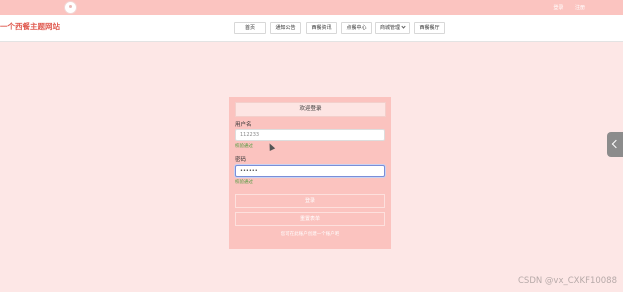 This screenshot has height=292, width=623. I want to click on login-title: 欢迎登录, so click(310, 109).